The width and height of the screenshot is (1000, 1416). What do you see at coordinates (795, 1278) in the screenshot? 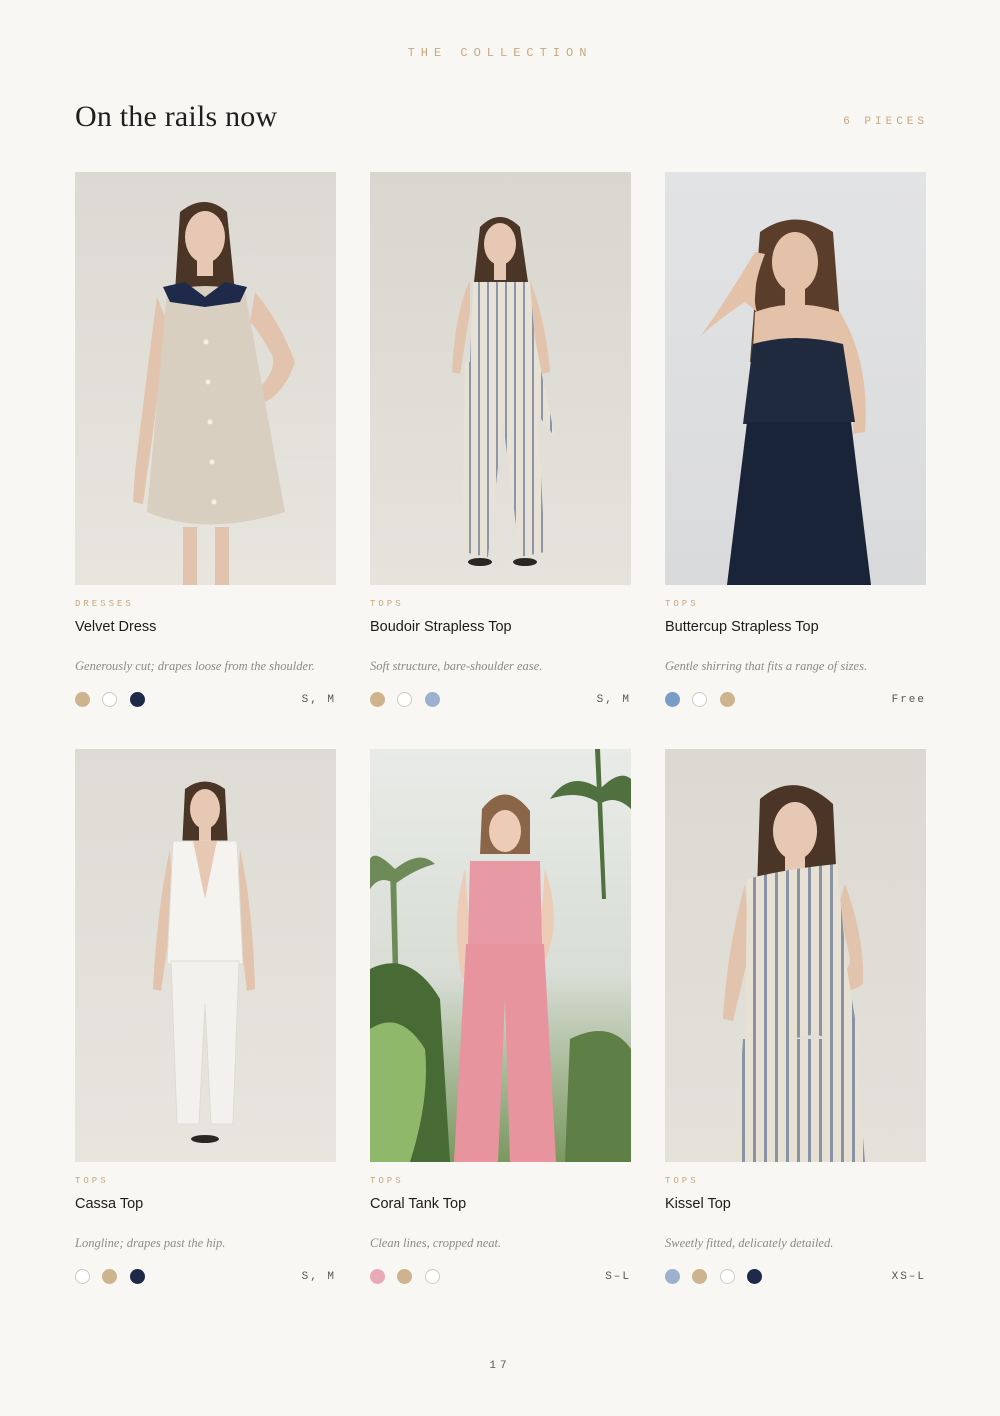
I see `product-meta: XS–L` at bounding box center [795, 1278].